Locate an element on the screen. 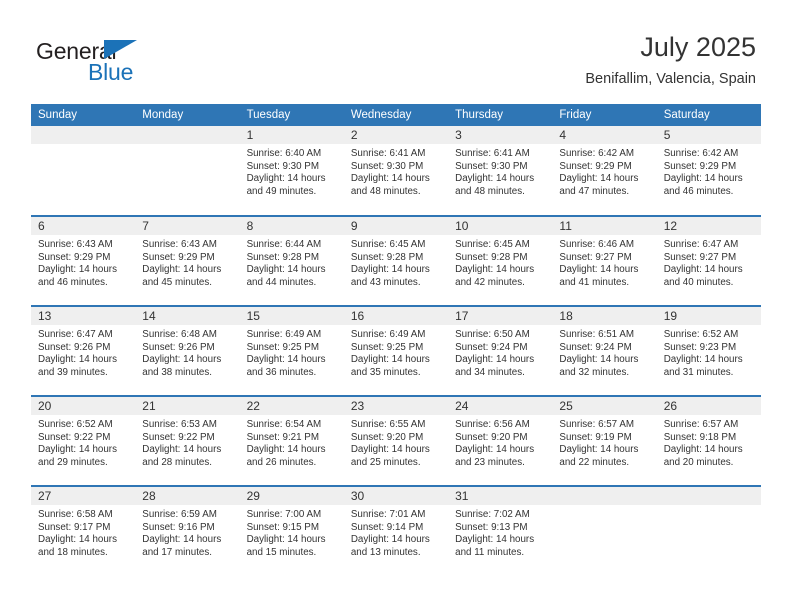  title-block: July 2025 Benifallim, Valencia, Spain is located at coordinates (670, 60).